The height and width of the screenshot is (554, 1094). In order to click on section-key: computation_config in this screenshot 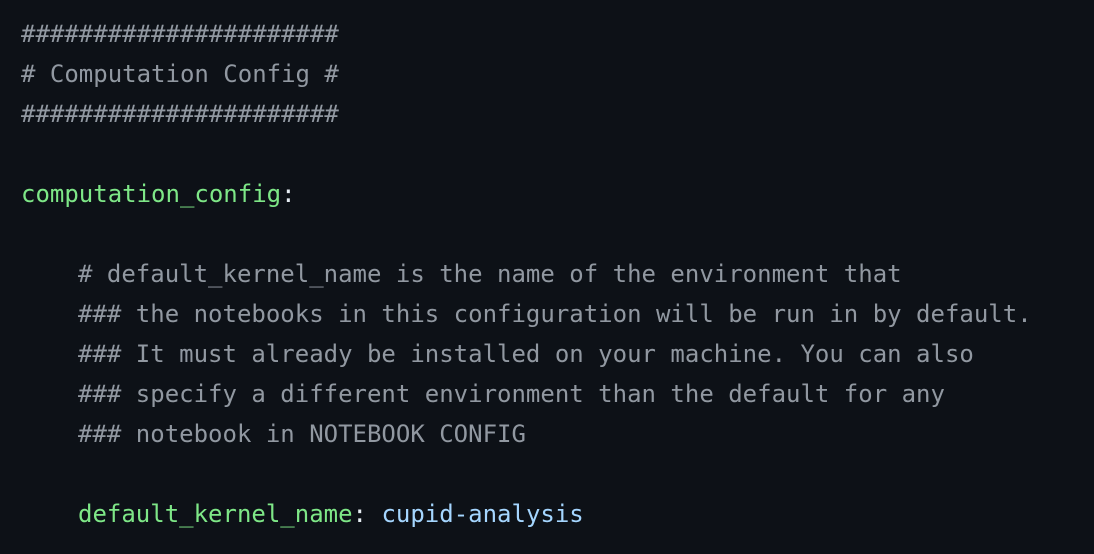, I will do `click(151, 194)`.